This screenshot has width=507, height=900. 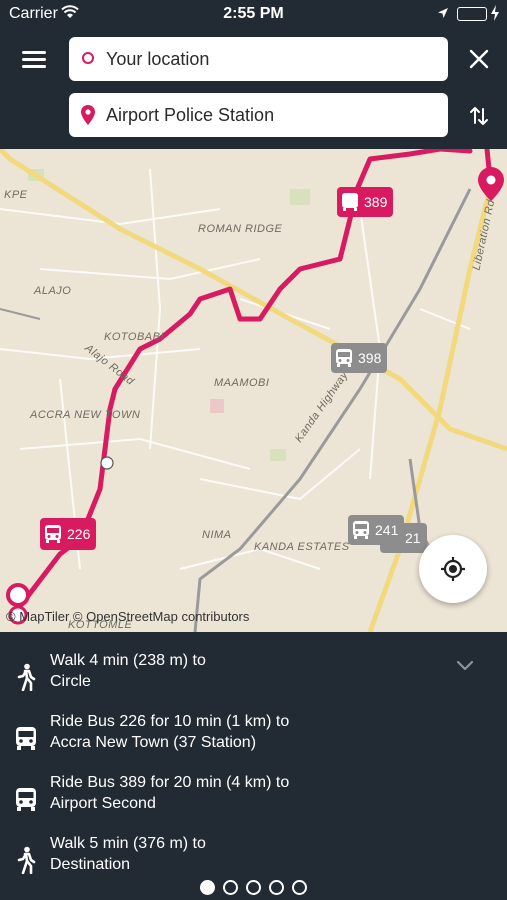 I want to click on bus-stop-marker-389: 389, so click(x=365, y=202).